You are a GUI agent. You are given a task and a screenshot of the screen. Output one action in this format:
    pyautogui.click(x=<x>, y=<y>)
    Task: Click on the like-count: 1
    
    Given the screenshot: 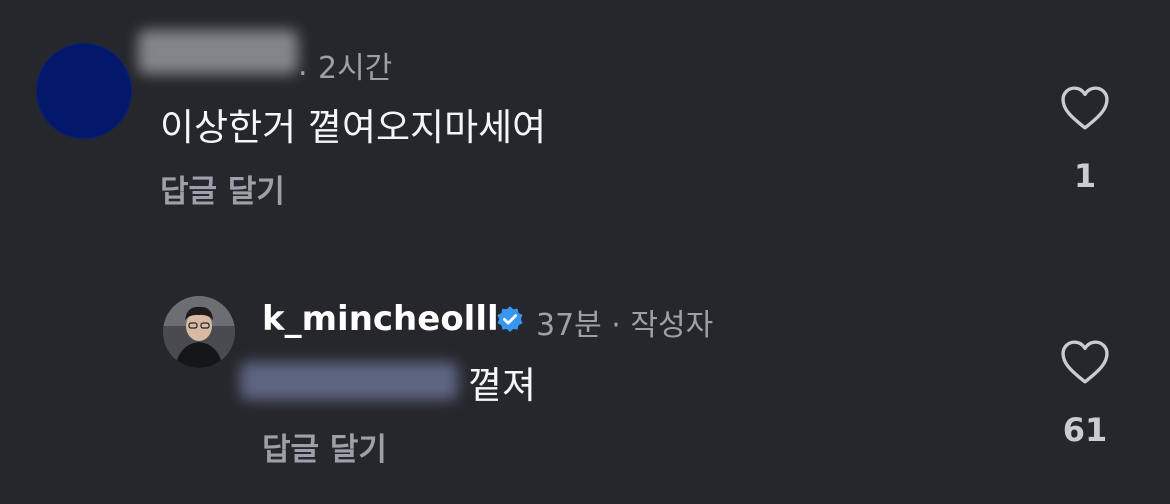 What is the action you would take?
    pyautogui.click(x=1085, y=176)
    